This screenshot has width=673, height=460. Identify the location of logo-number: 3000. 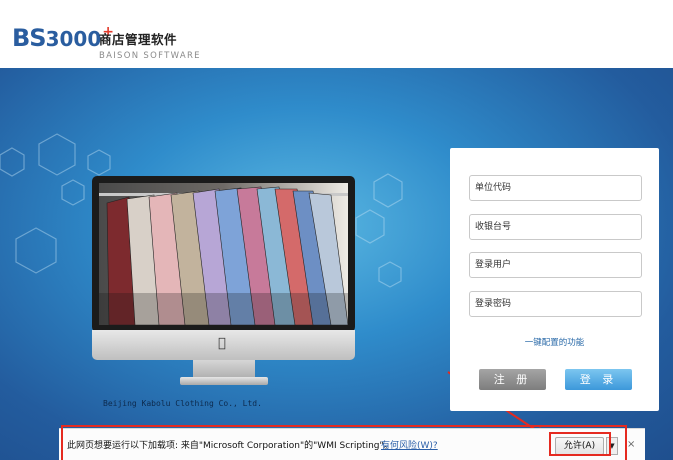
(73, 39).